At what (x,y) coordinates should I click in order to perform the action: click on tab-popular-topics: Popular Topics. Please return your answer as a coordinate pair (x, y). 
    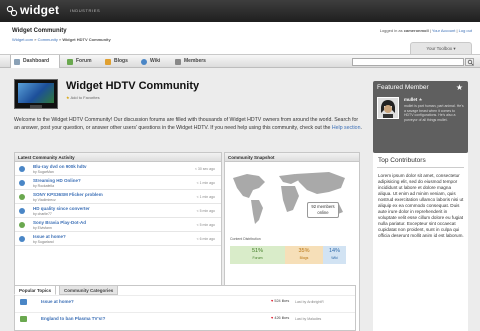
    Looking at the image, I should click on (35, 290).